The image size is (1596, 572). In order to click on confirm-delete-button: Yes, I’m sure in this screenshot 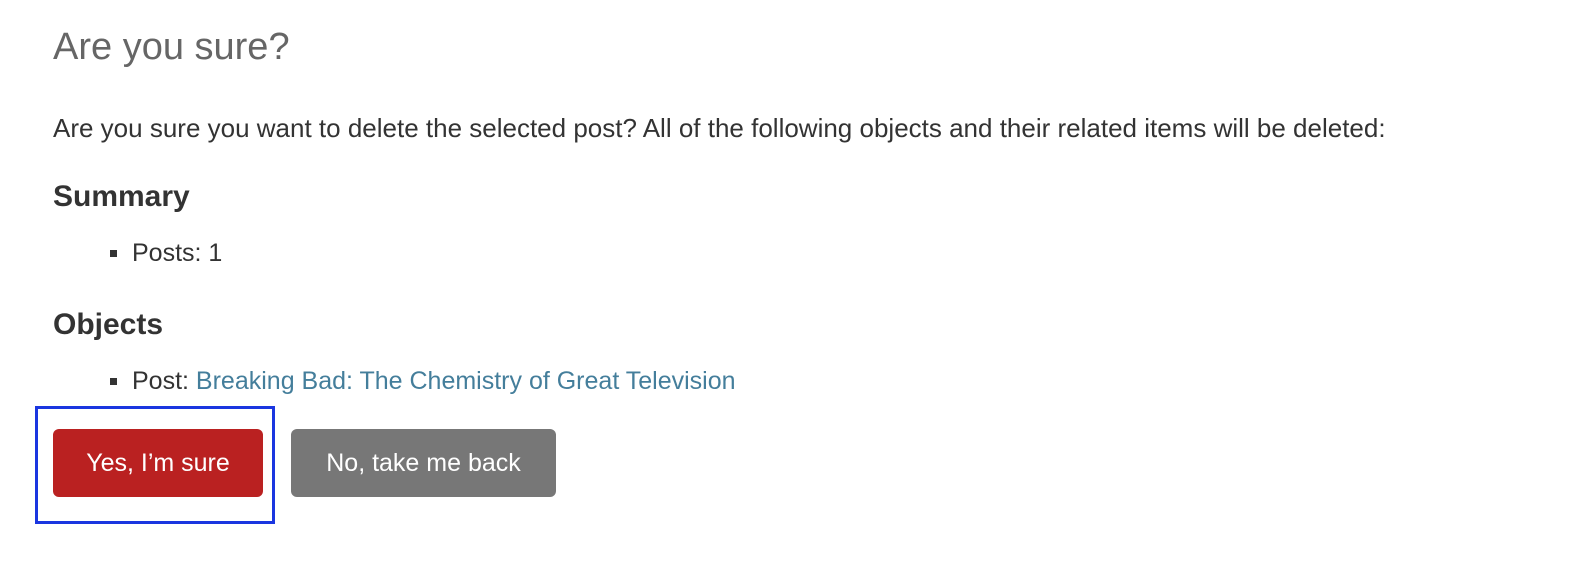, I will do `click(158, 463)`.